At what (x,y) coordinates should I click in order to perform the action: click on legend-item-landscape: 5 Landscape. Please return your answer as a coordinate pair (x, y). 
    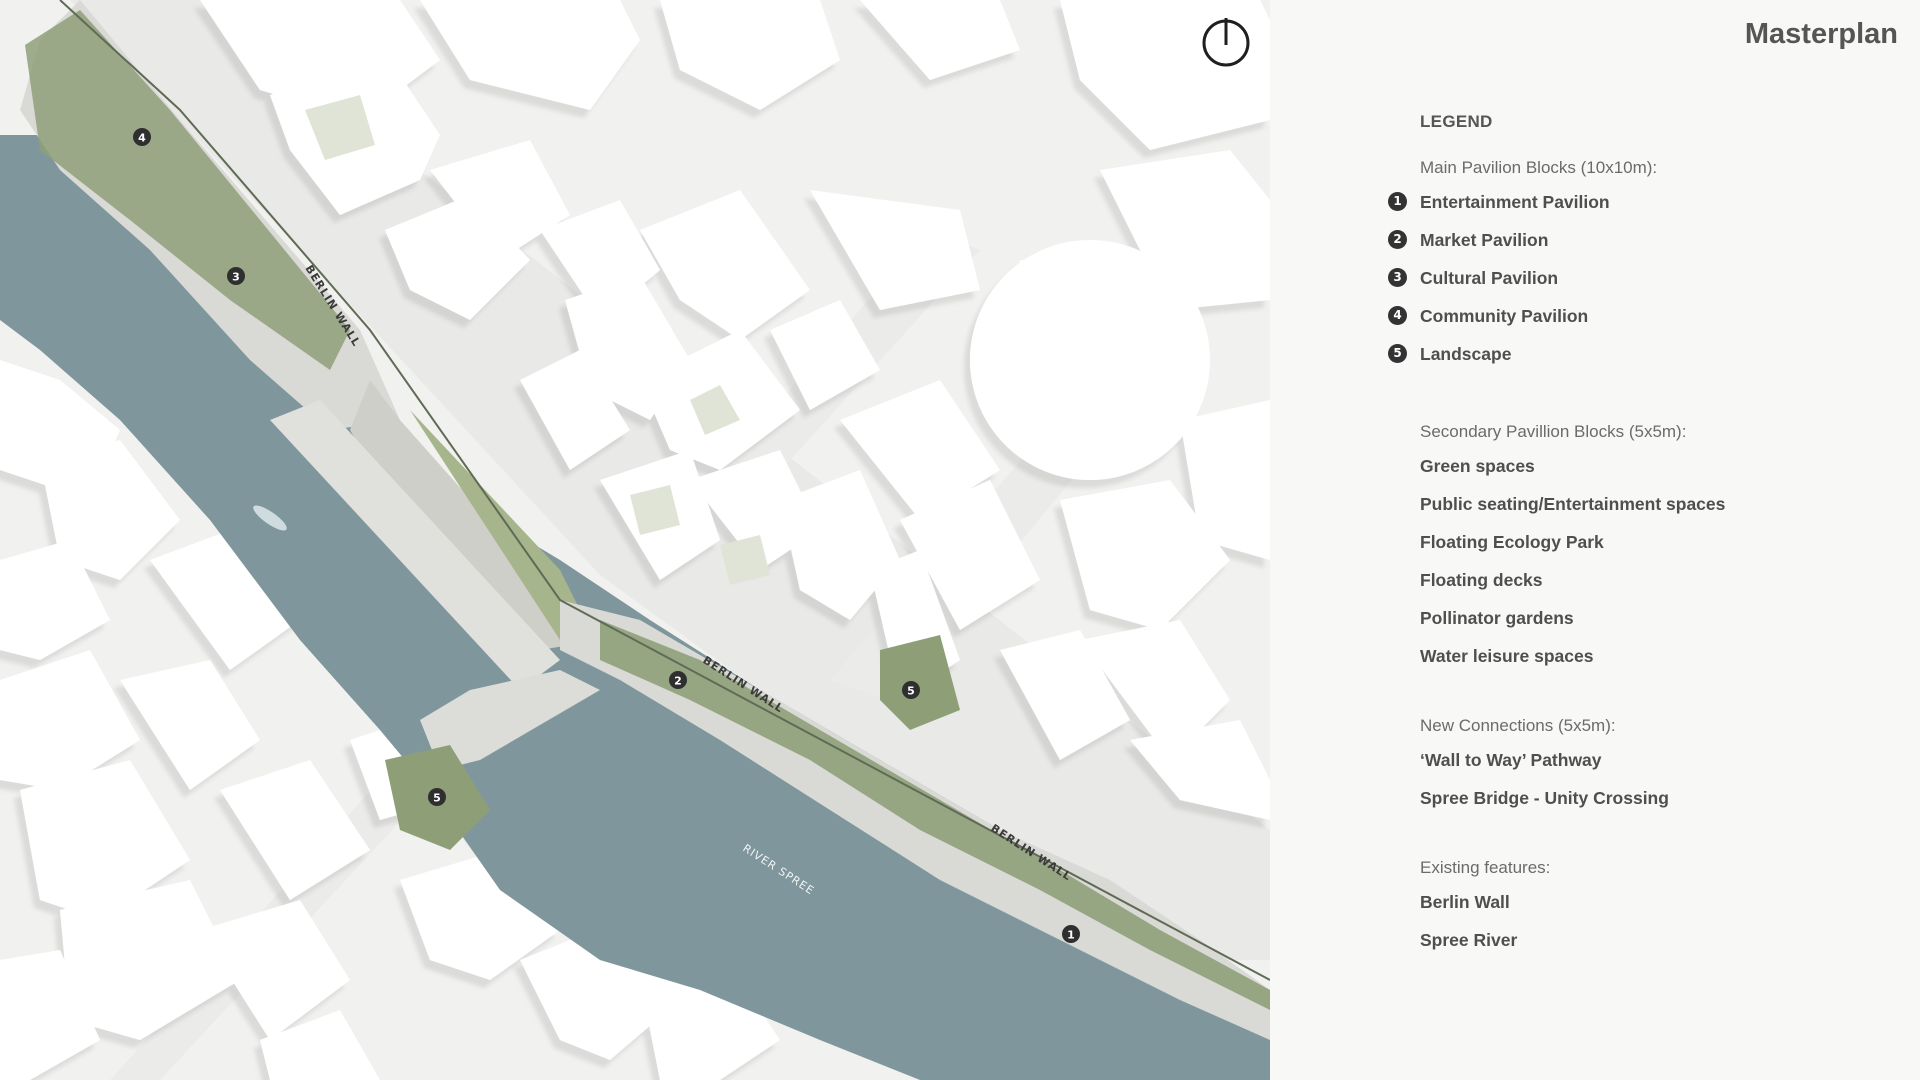
    Looking at the image, I should click on (1644, 363).